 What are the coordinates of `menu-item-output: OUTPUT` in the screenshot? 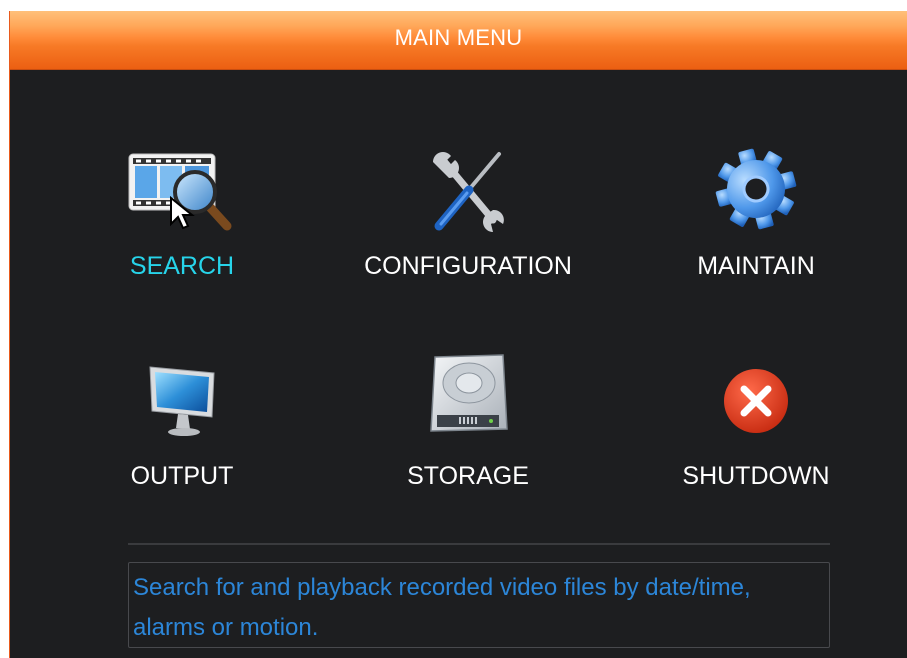 It's located at (182, 426).